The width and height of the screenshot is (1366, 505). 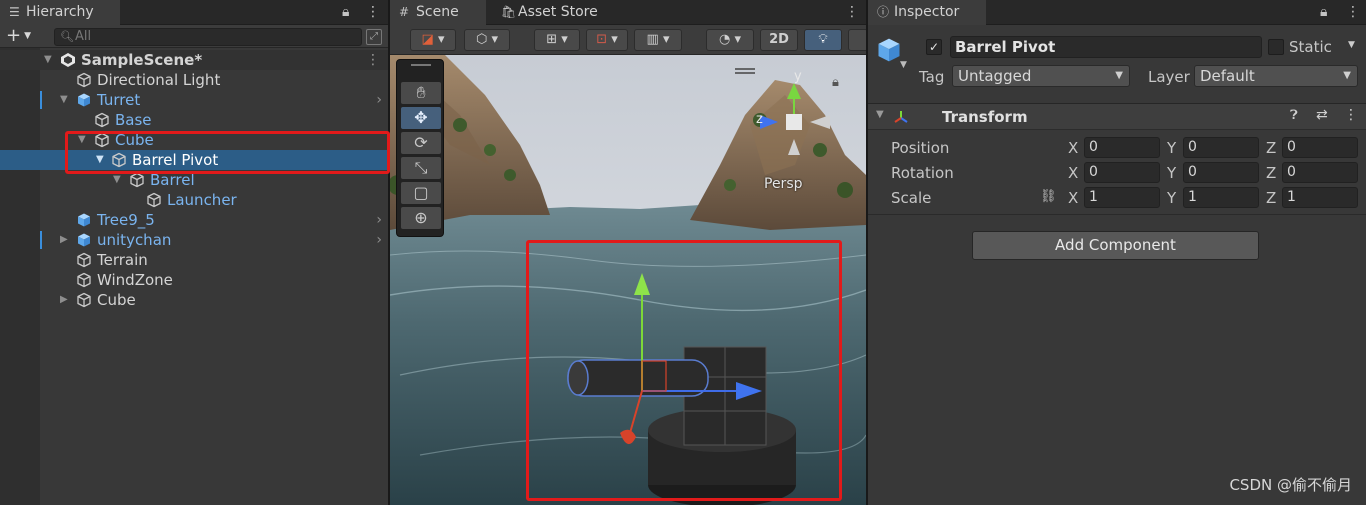 I want to click on hierarchy-item: ▶ unitychan ›, so click(x=194, y=240).